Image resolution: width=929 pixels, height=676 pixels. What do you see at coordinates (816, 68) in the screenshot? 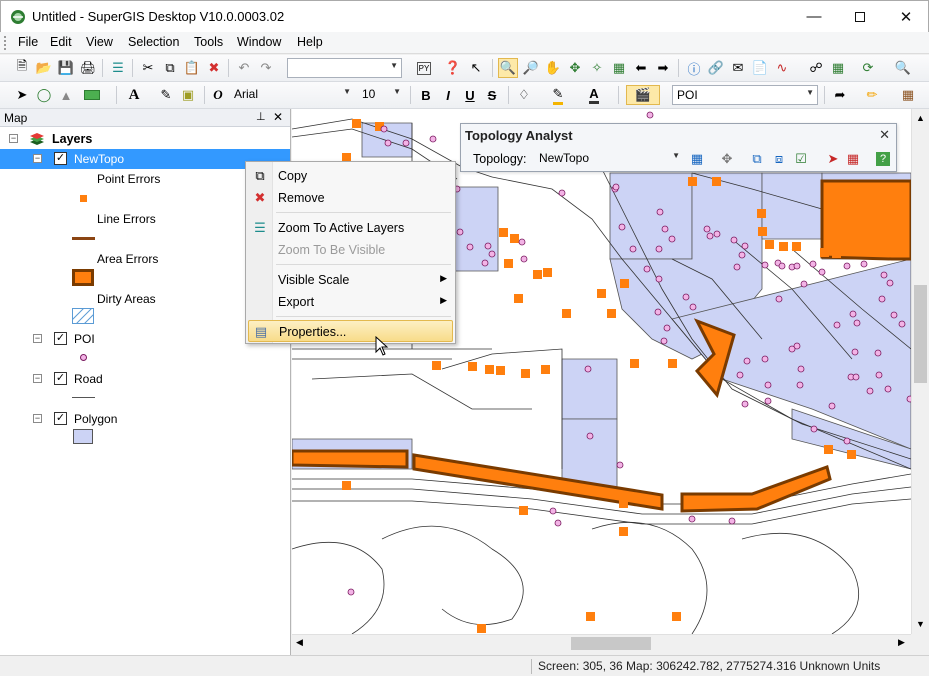
I see `link-button: ☍` at bounding box center [816, 68].